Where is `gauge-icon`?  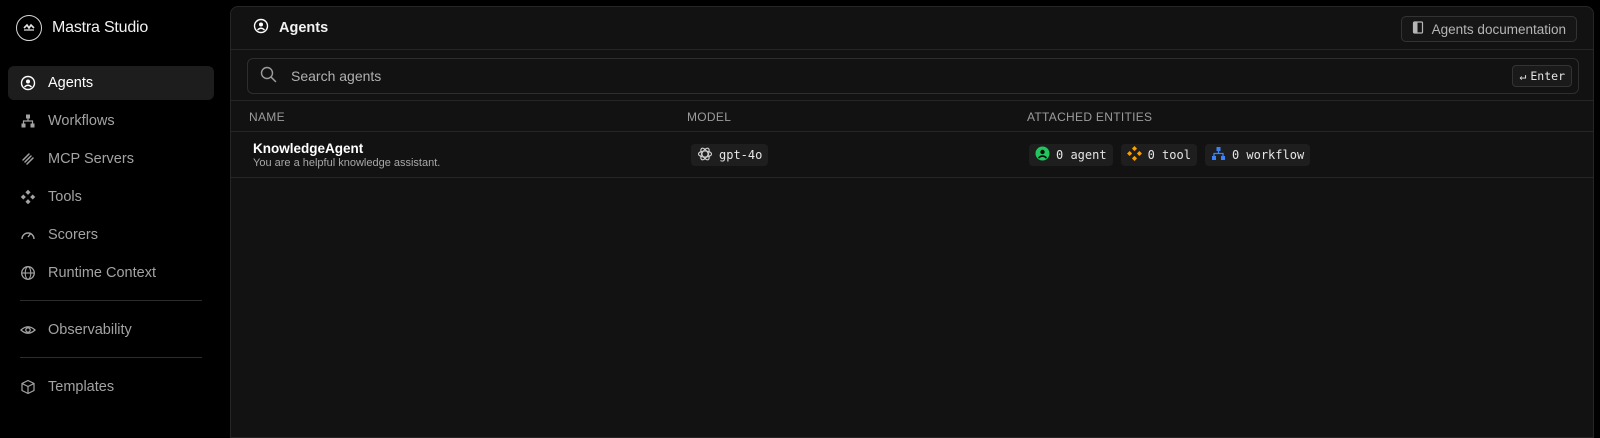 gauge-icon is located at coordinates (28, 235).